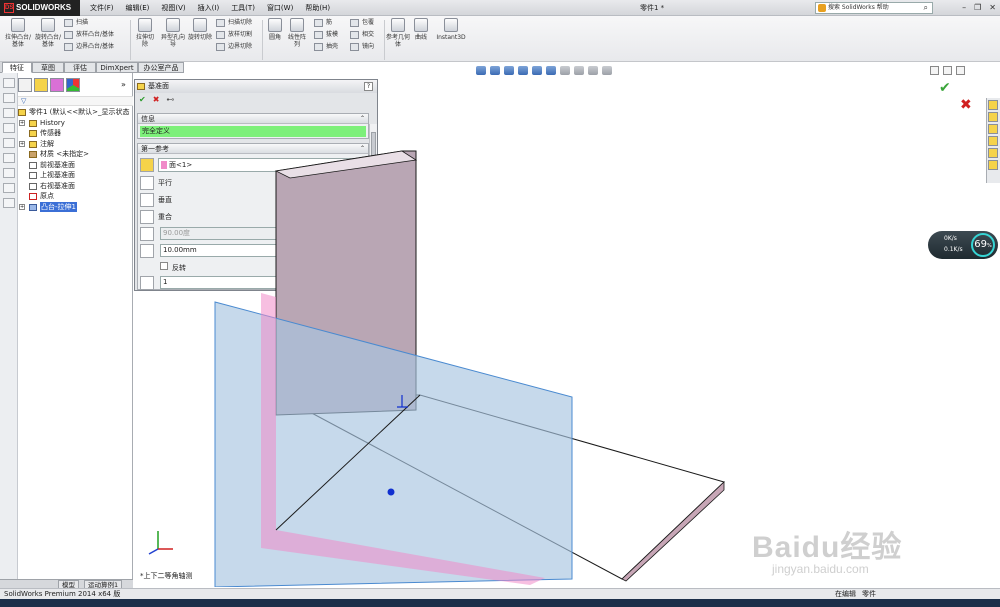 Image resolution: width=1000 pixels, height=607 pixels. Describe the element at coordinates (33, 154) in the screenshot. I see `material-icon` at that location.